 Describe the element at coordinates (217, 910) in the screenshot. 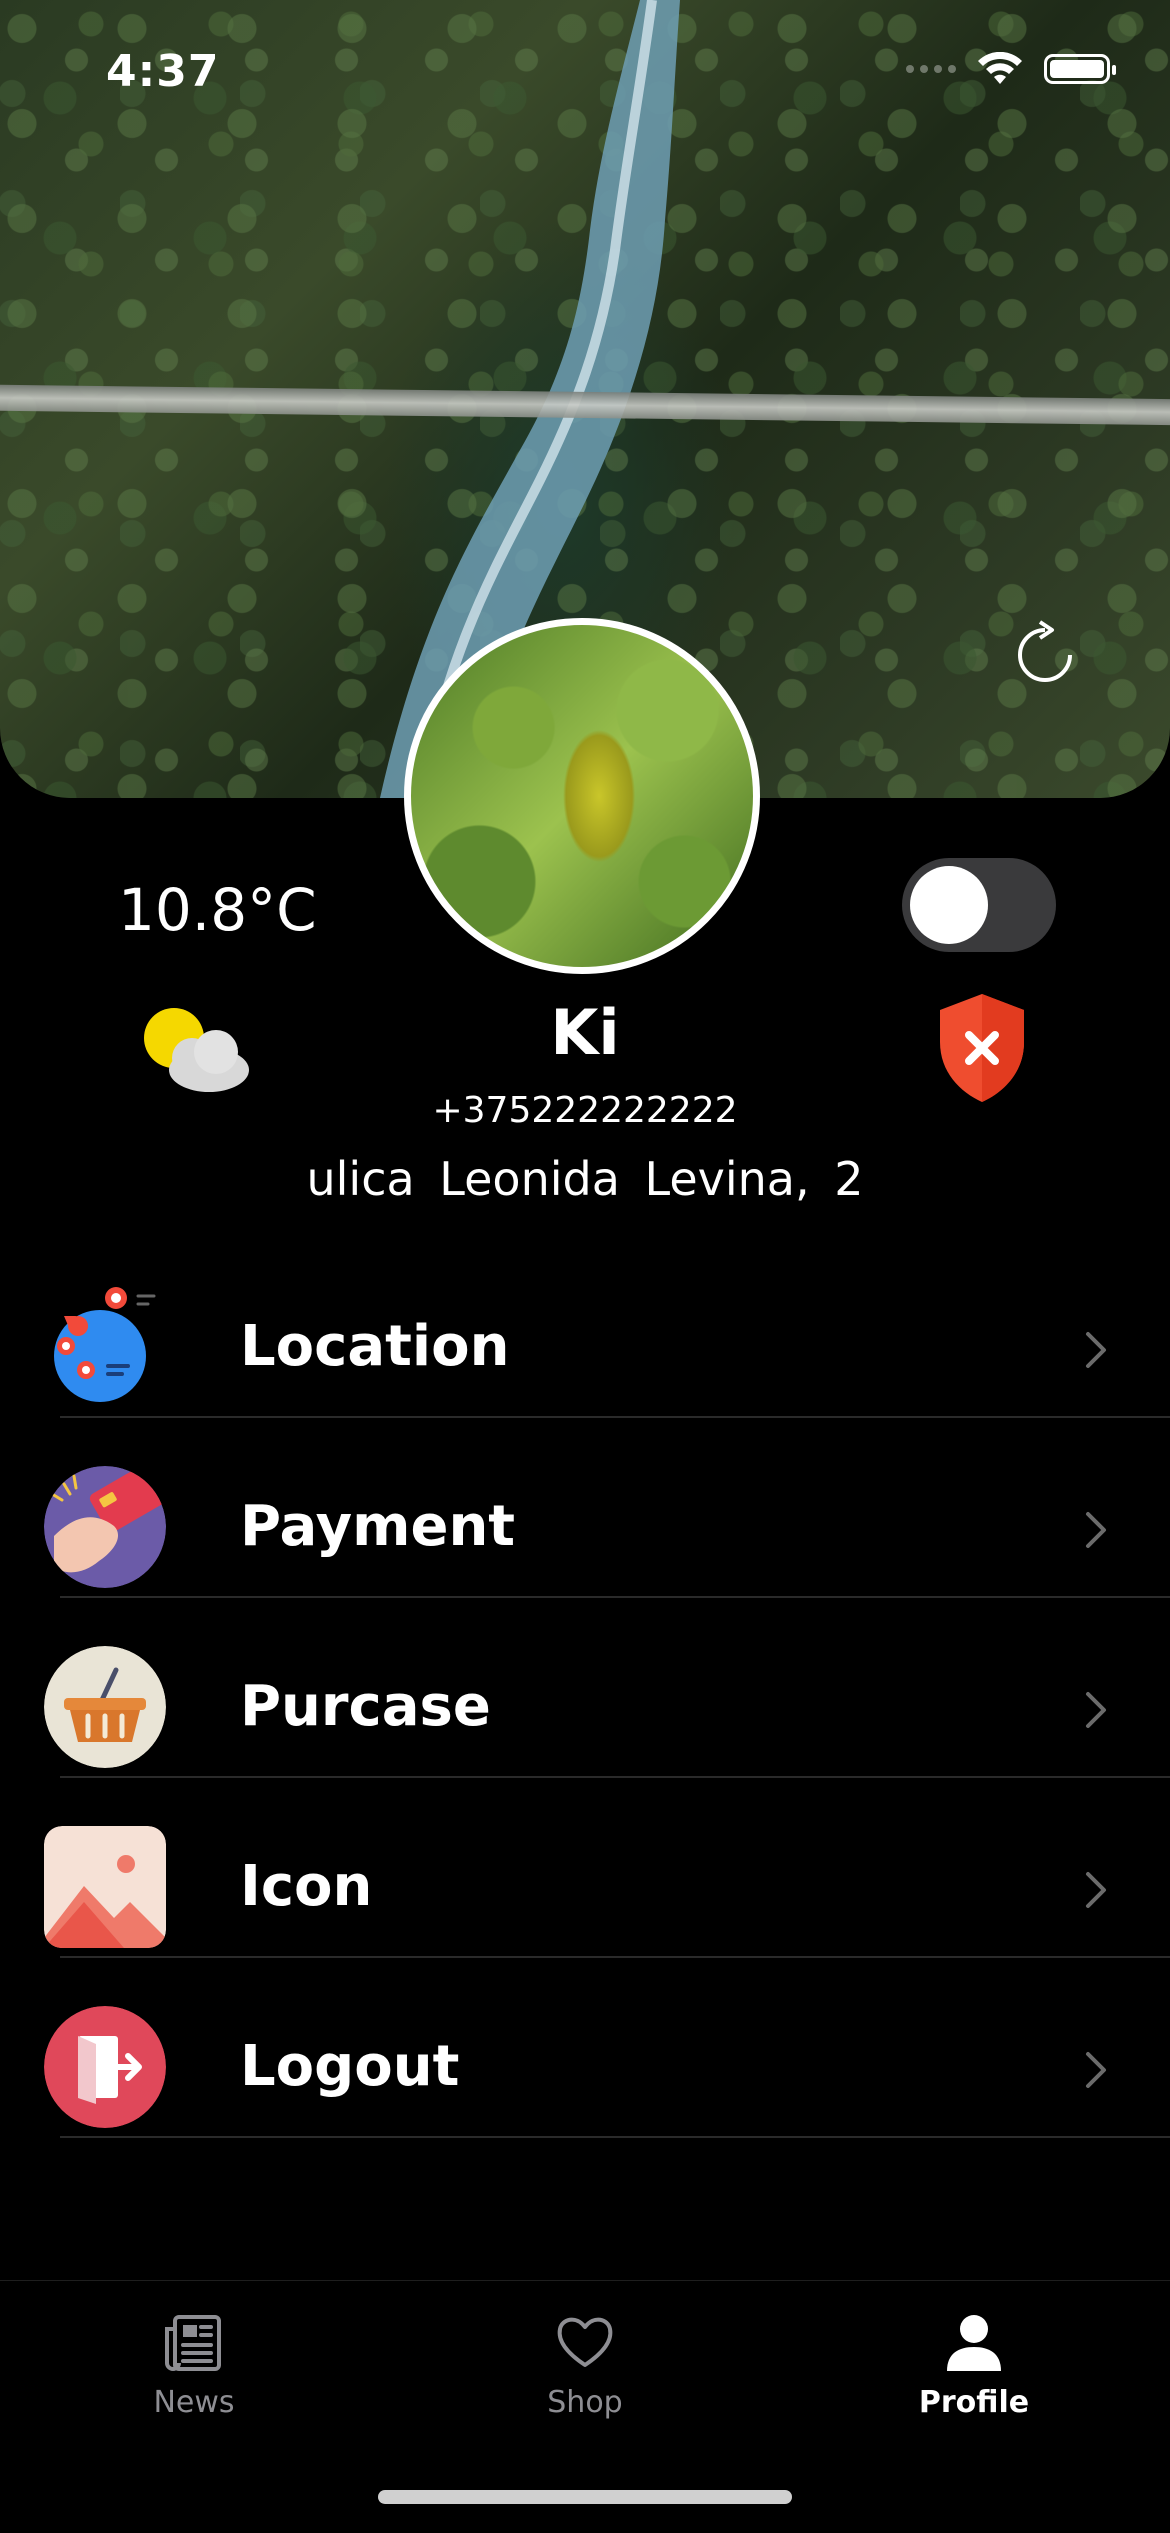

I see `temperature-label: 10.8°C` at that location.